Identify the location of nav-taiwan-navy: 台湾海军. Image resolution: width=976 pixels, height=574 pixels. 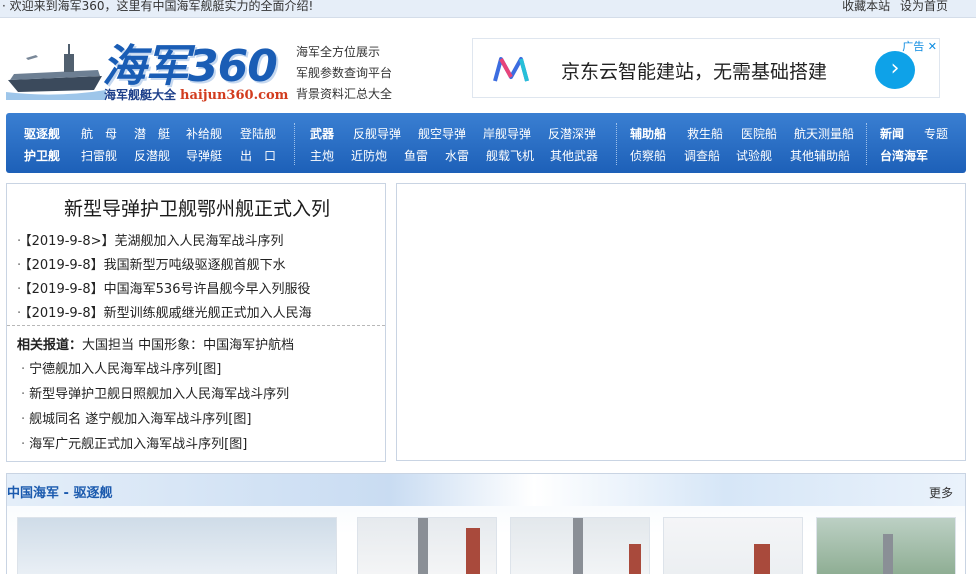
(904, 155).